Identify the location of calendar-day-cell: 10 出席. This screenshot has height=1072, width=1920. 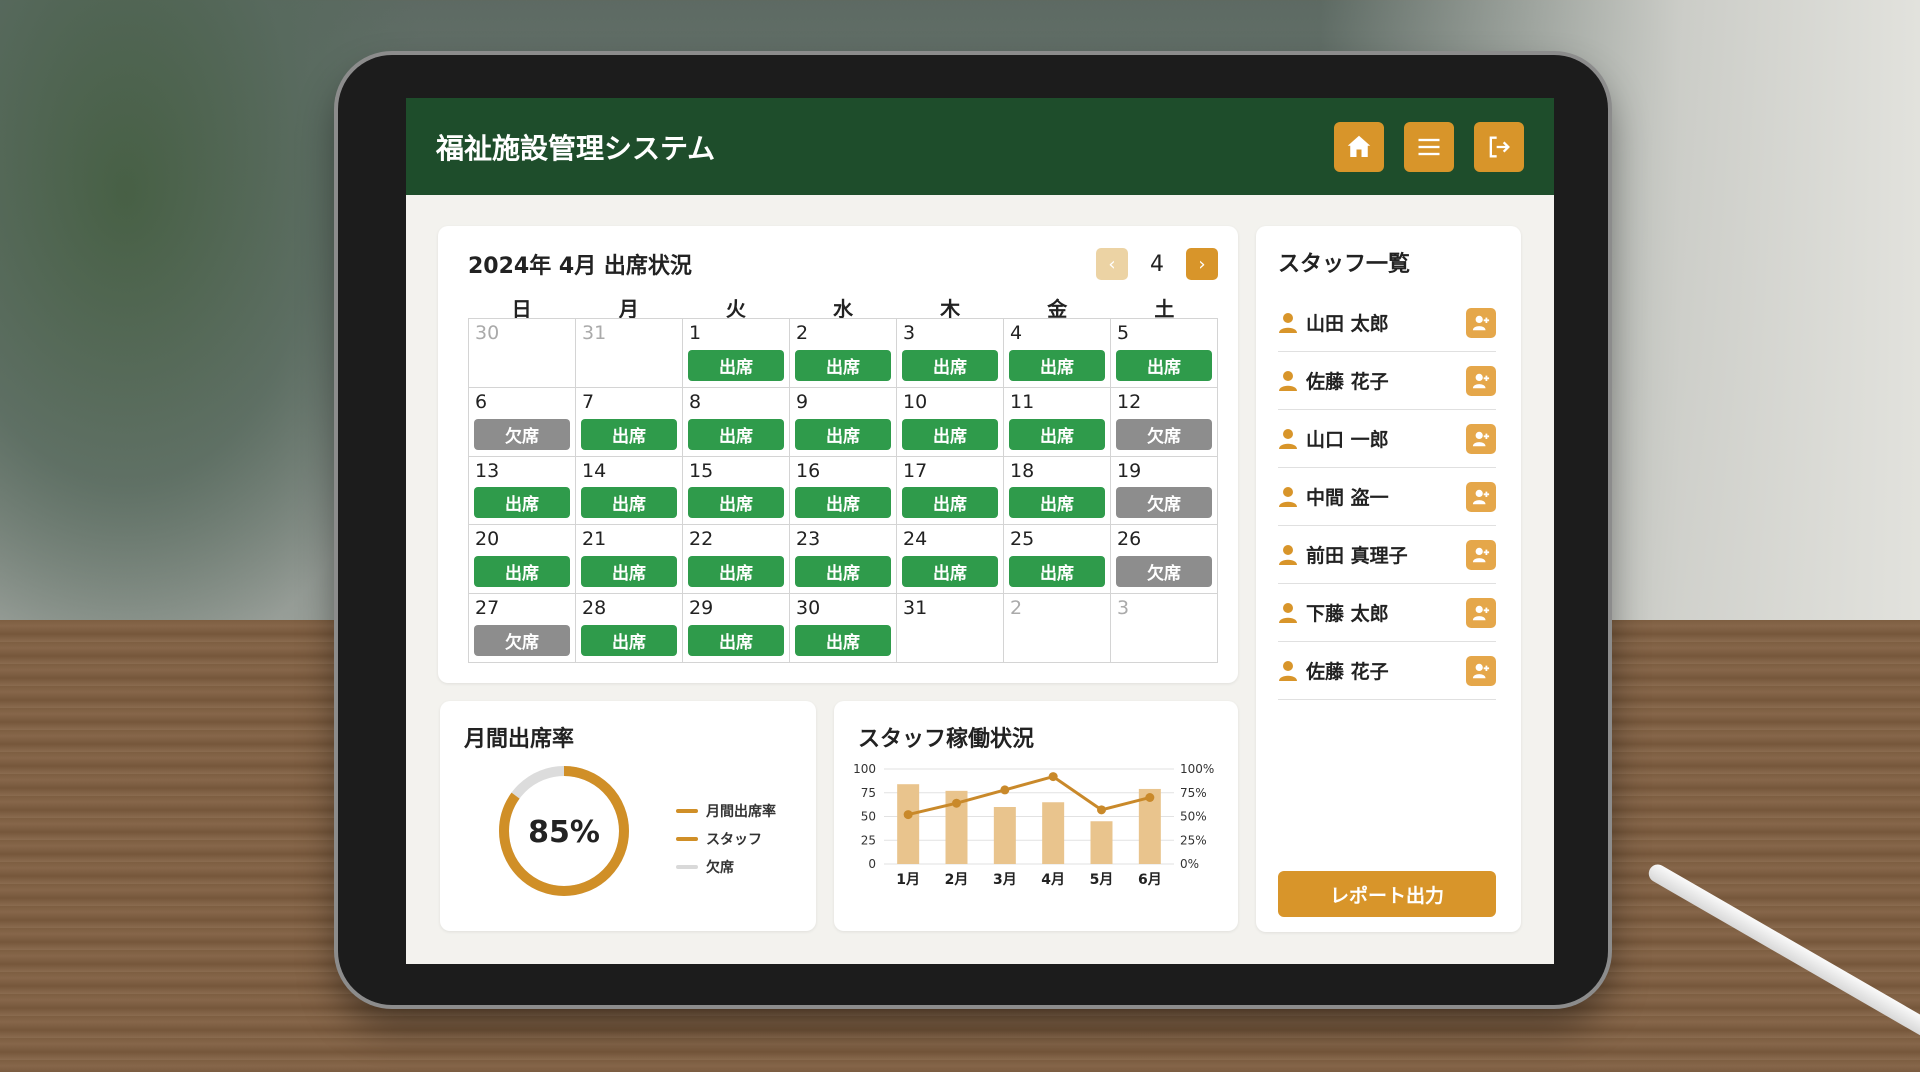
(950, 422).